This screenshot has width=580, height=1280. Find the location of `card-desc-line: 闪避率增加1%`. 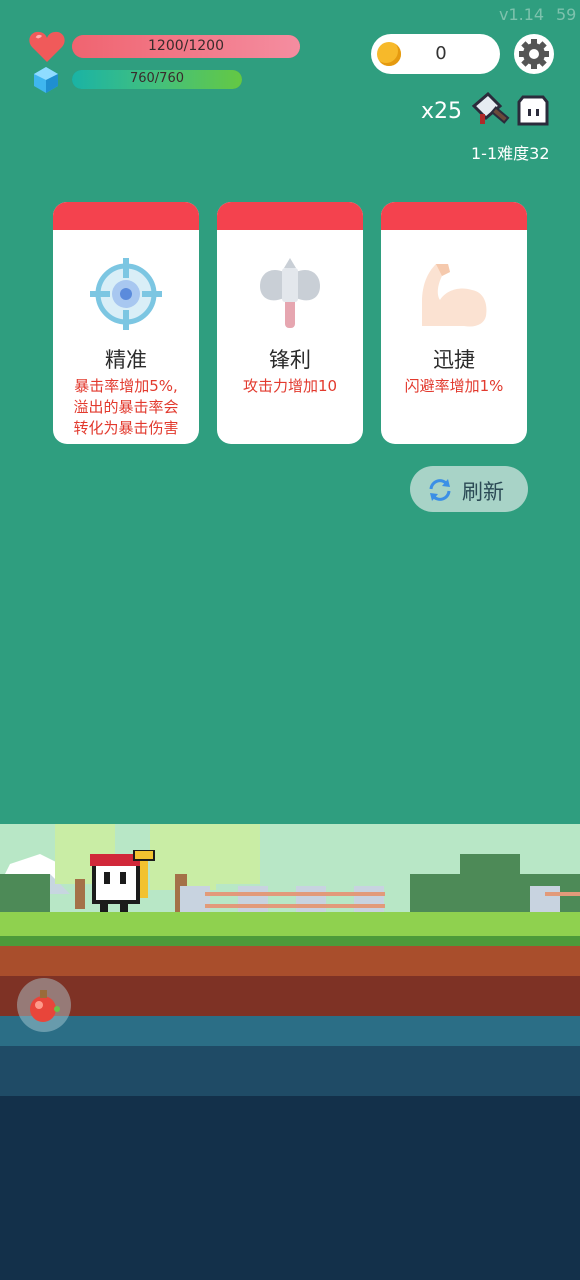

card-desc-line: 闪避率增加1% is located at coordinates (454, 386).